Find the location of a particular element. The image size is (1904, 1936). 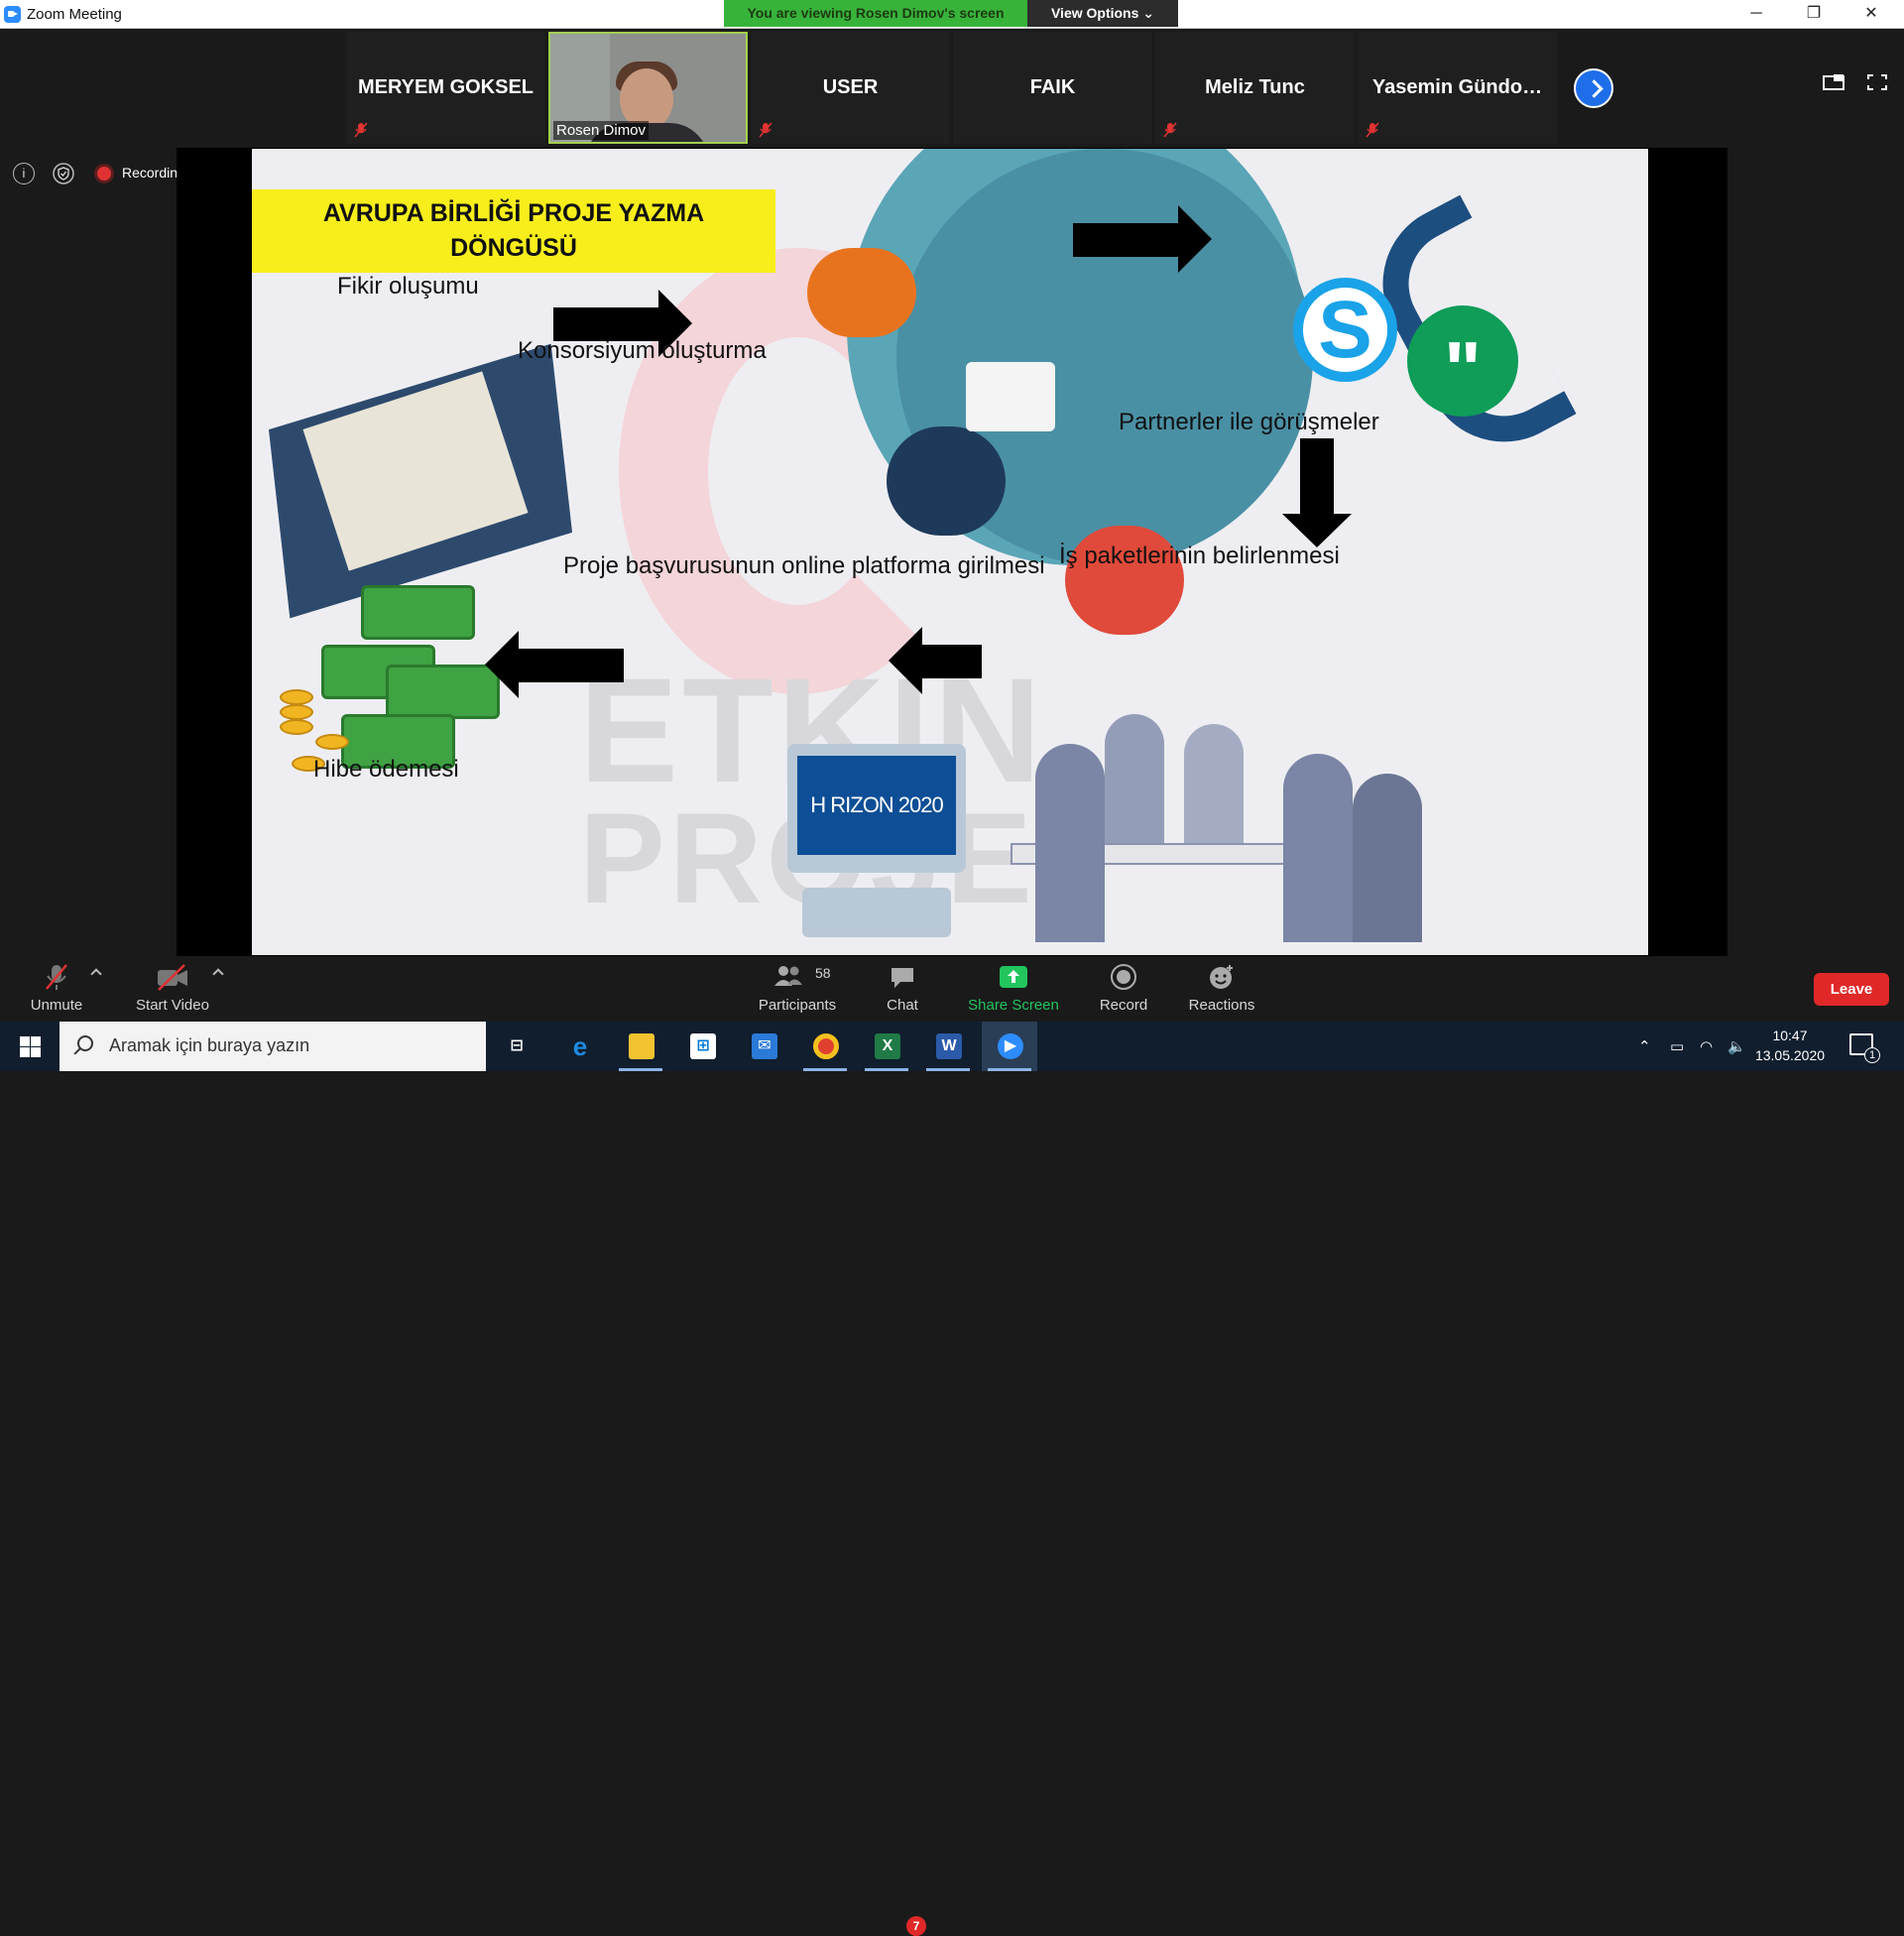

participant-tile: MERYEM GOKSEL is located at coordinates (445, 88).